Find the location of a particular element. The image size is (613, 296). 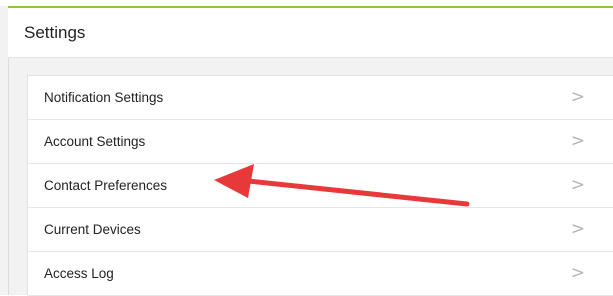

page-title: Settings is located at coordinates (55, 32).